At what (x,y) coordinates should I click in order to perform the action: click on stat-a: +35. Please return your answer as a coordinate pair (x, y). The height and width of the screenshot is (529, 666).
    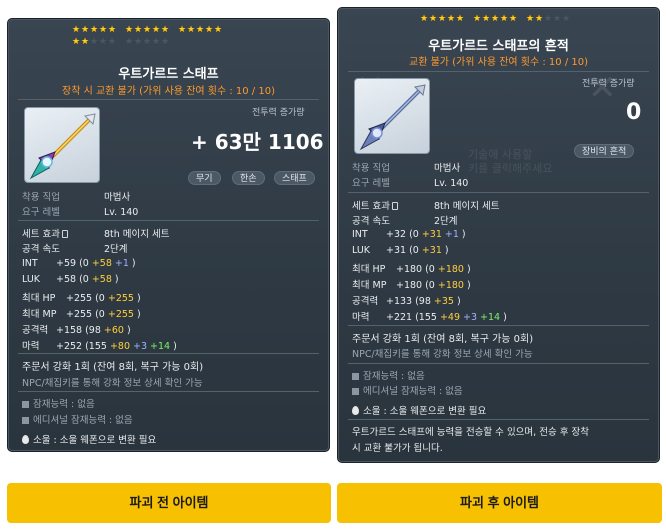
    Looking at the image, I should click on (443, 301).